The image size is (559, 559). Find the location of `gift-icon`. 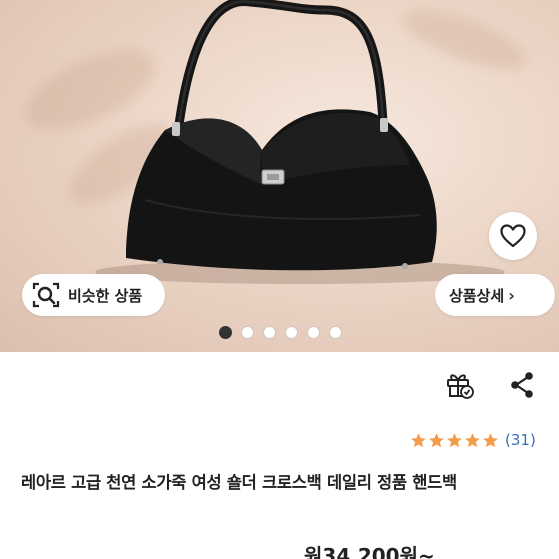

gift-icon is located at coordinates (460, 386).